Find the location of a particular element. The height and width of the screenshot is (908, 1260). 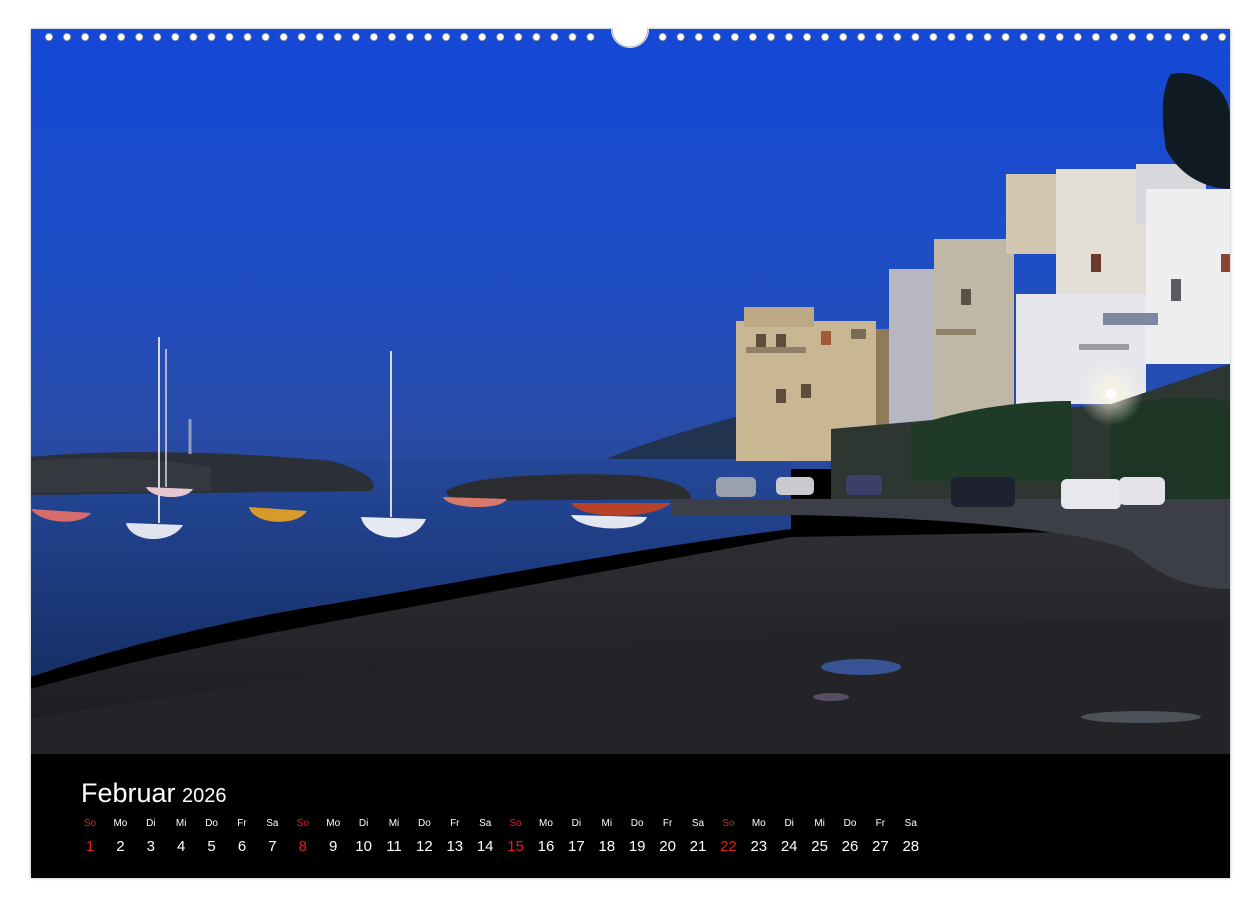

day-number: 9 is located at coordinates (333, 846).